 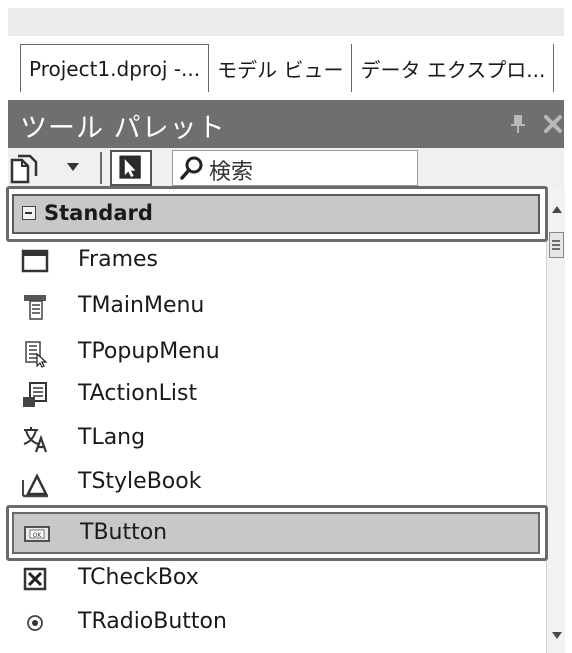 What do you see at coordinates (276, 353) in the screenshot?
I see `list-item-tpopupmenu: TPopupMenu` at bounding box center [276, 353].